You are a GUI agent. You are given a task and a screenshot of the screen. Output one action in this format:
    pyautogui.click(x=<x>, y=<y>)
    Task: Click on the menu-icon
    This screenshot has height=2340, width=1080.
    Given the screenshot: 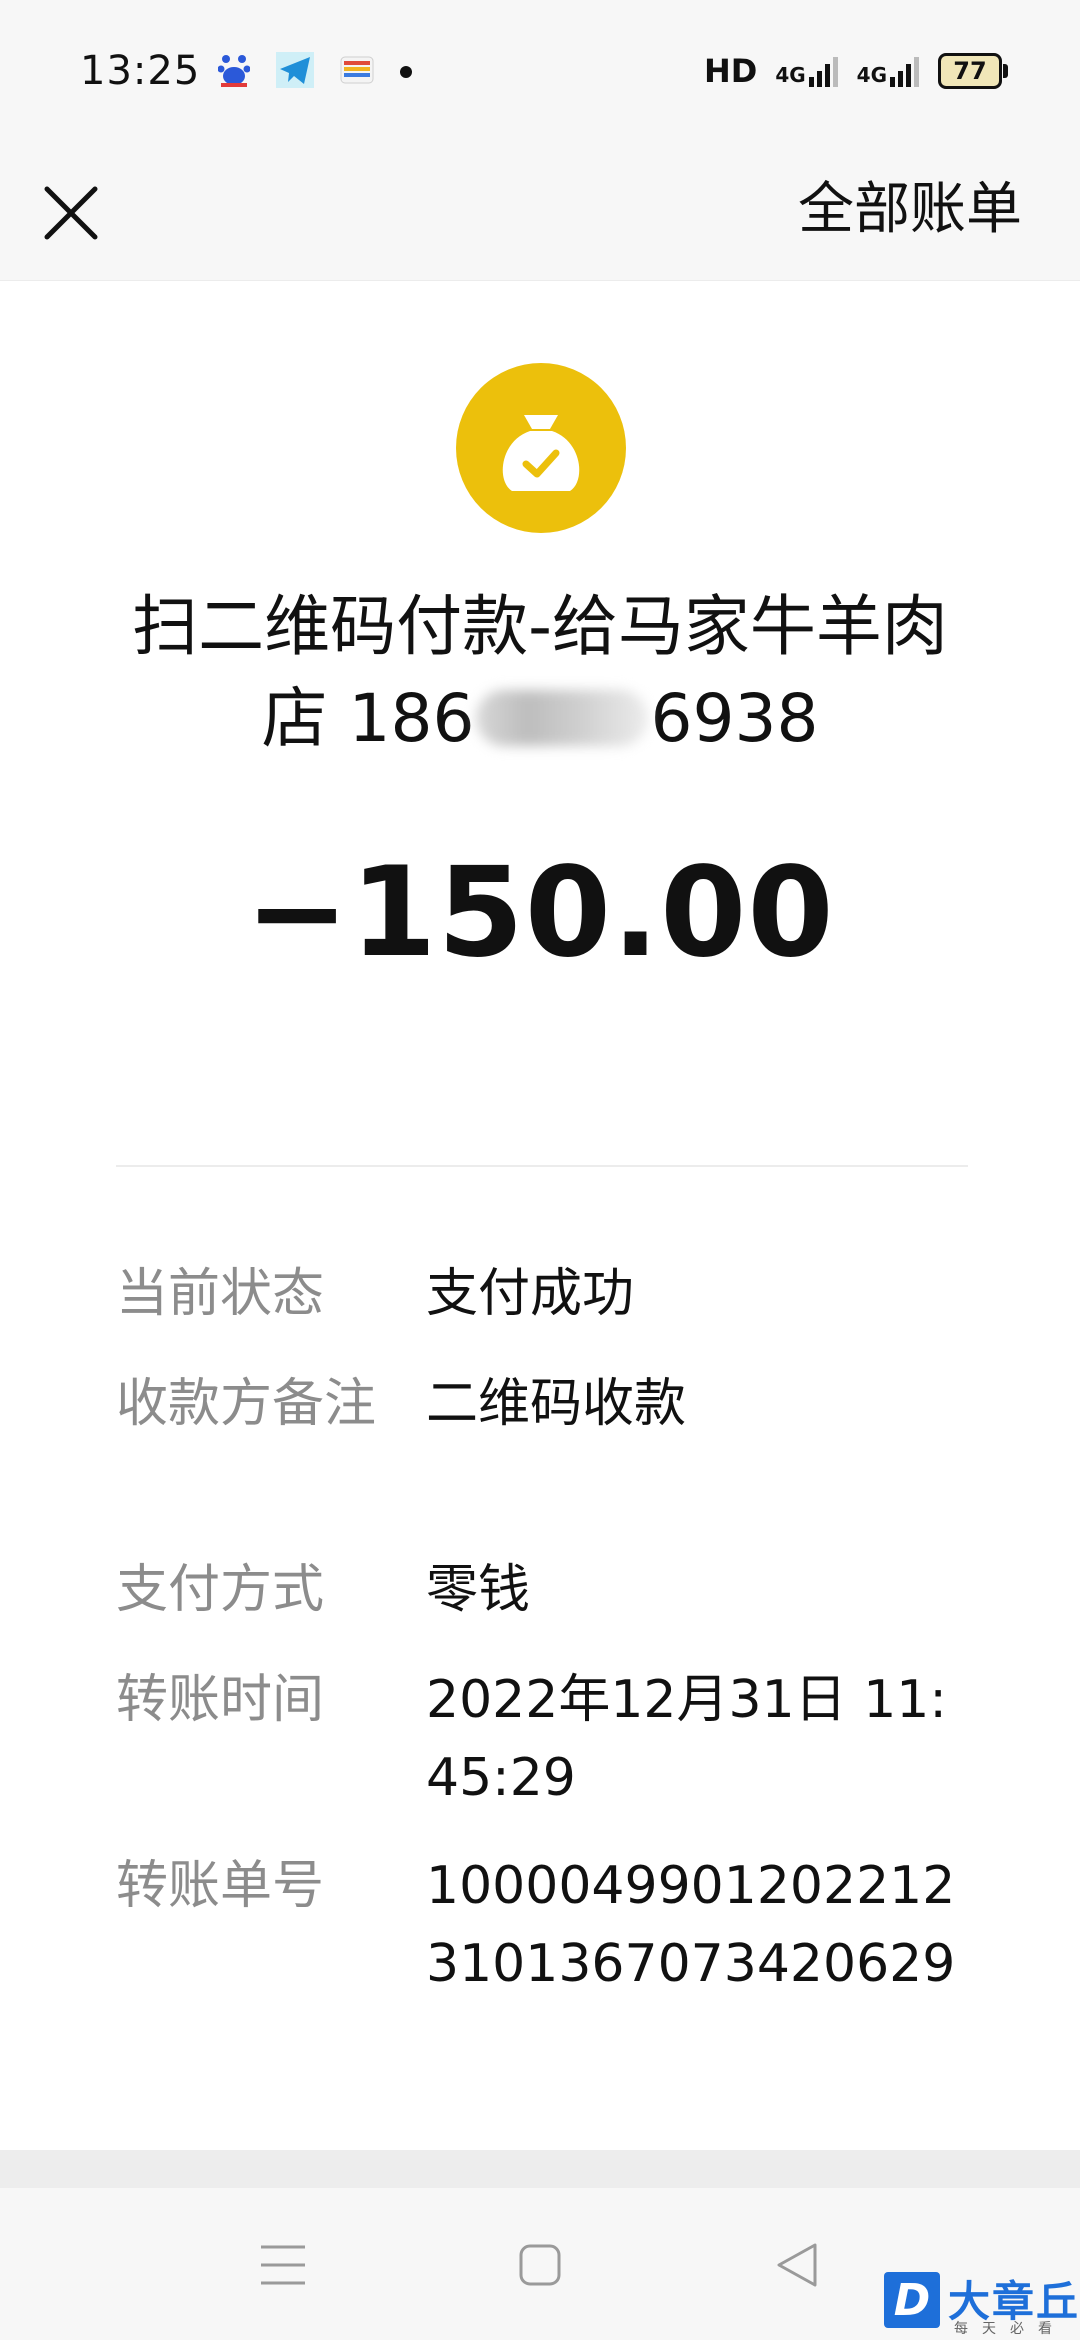 What is the action you would take?
    pyautogui.click(x=283, y=2265)
    